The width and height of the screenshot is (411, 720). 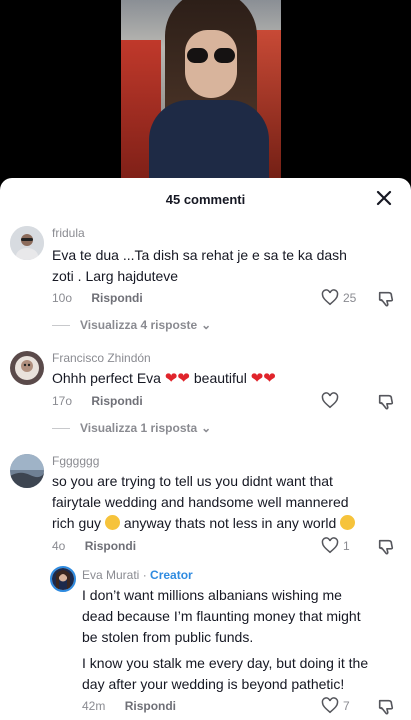 I want to click on like-button: 25, so click(x=338, y=297).